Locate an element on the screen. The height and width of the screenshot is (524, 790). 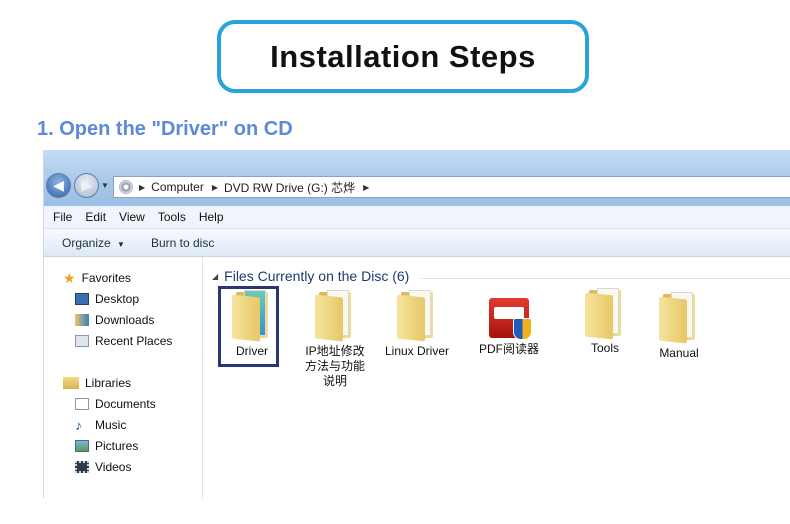
burn-to-disc-button: Burn to disc is located at coordinates (182, 243).